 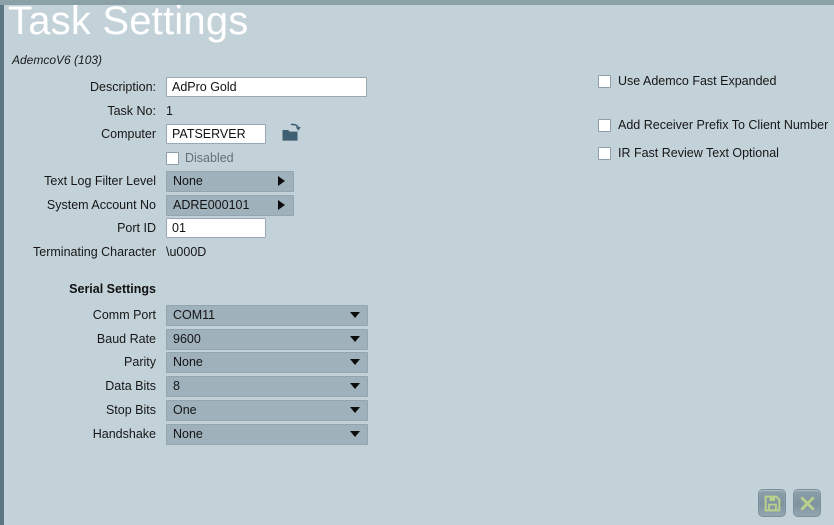 What do you see at coordinates (124, 434) in the screenshot?
I see `handshake-label: Handshake` at bounding box center [124, 434].